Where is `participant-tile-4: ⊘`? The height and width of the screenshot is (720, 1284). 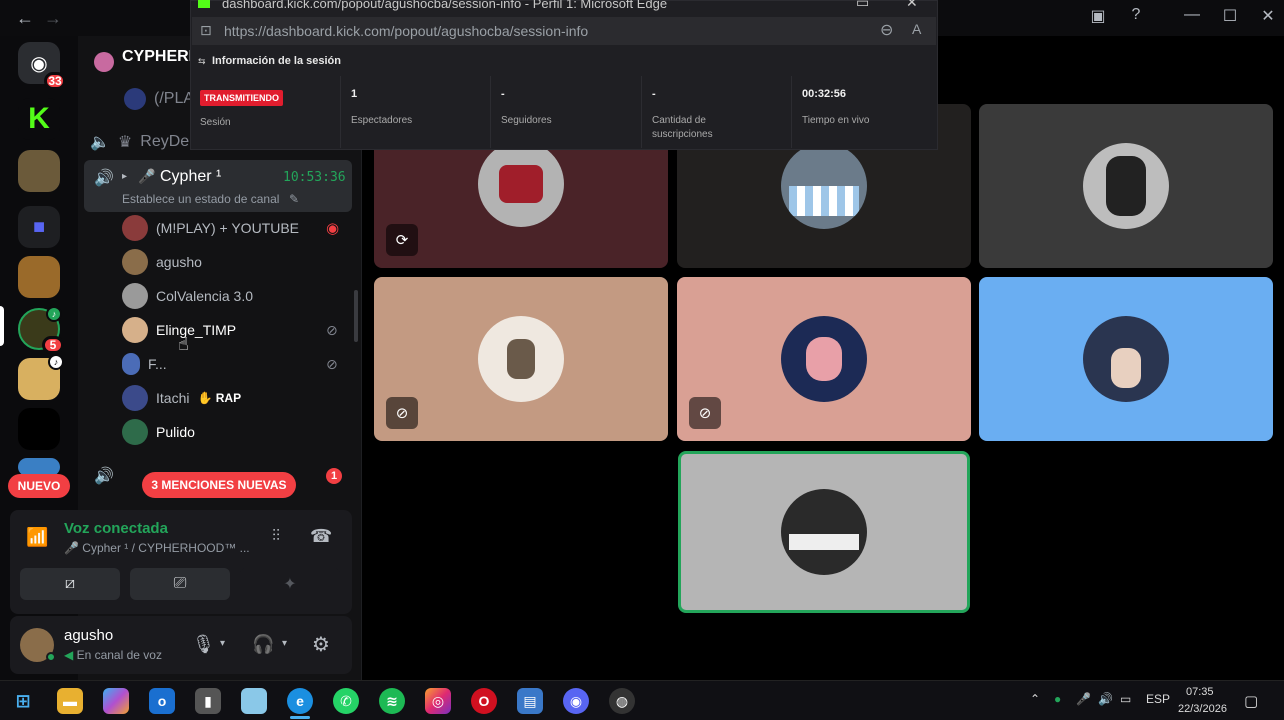
participant-tile-4: ⊘ is located at coordinates (521, 359).